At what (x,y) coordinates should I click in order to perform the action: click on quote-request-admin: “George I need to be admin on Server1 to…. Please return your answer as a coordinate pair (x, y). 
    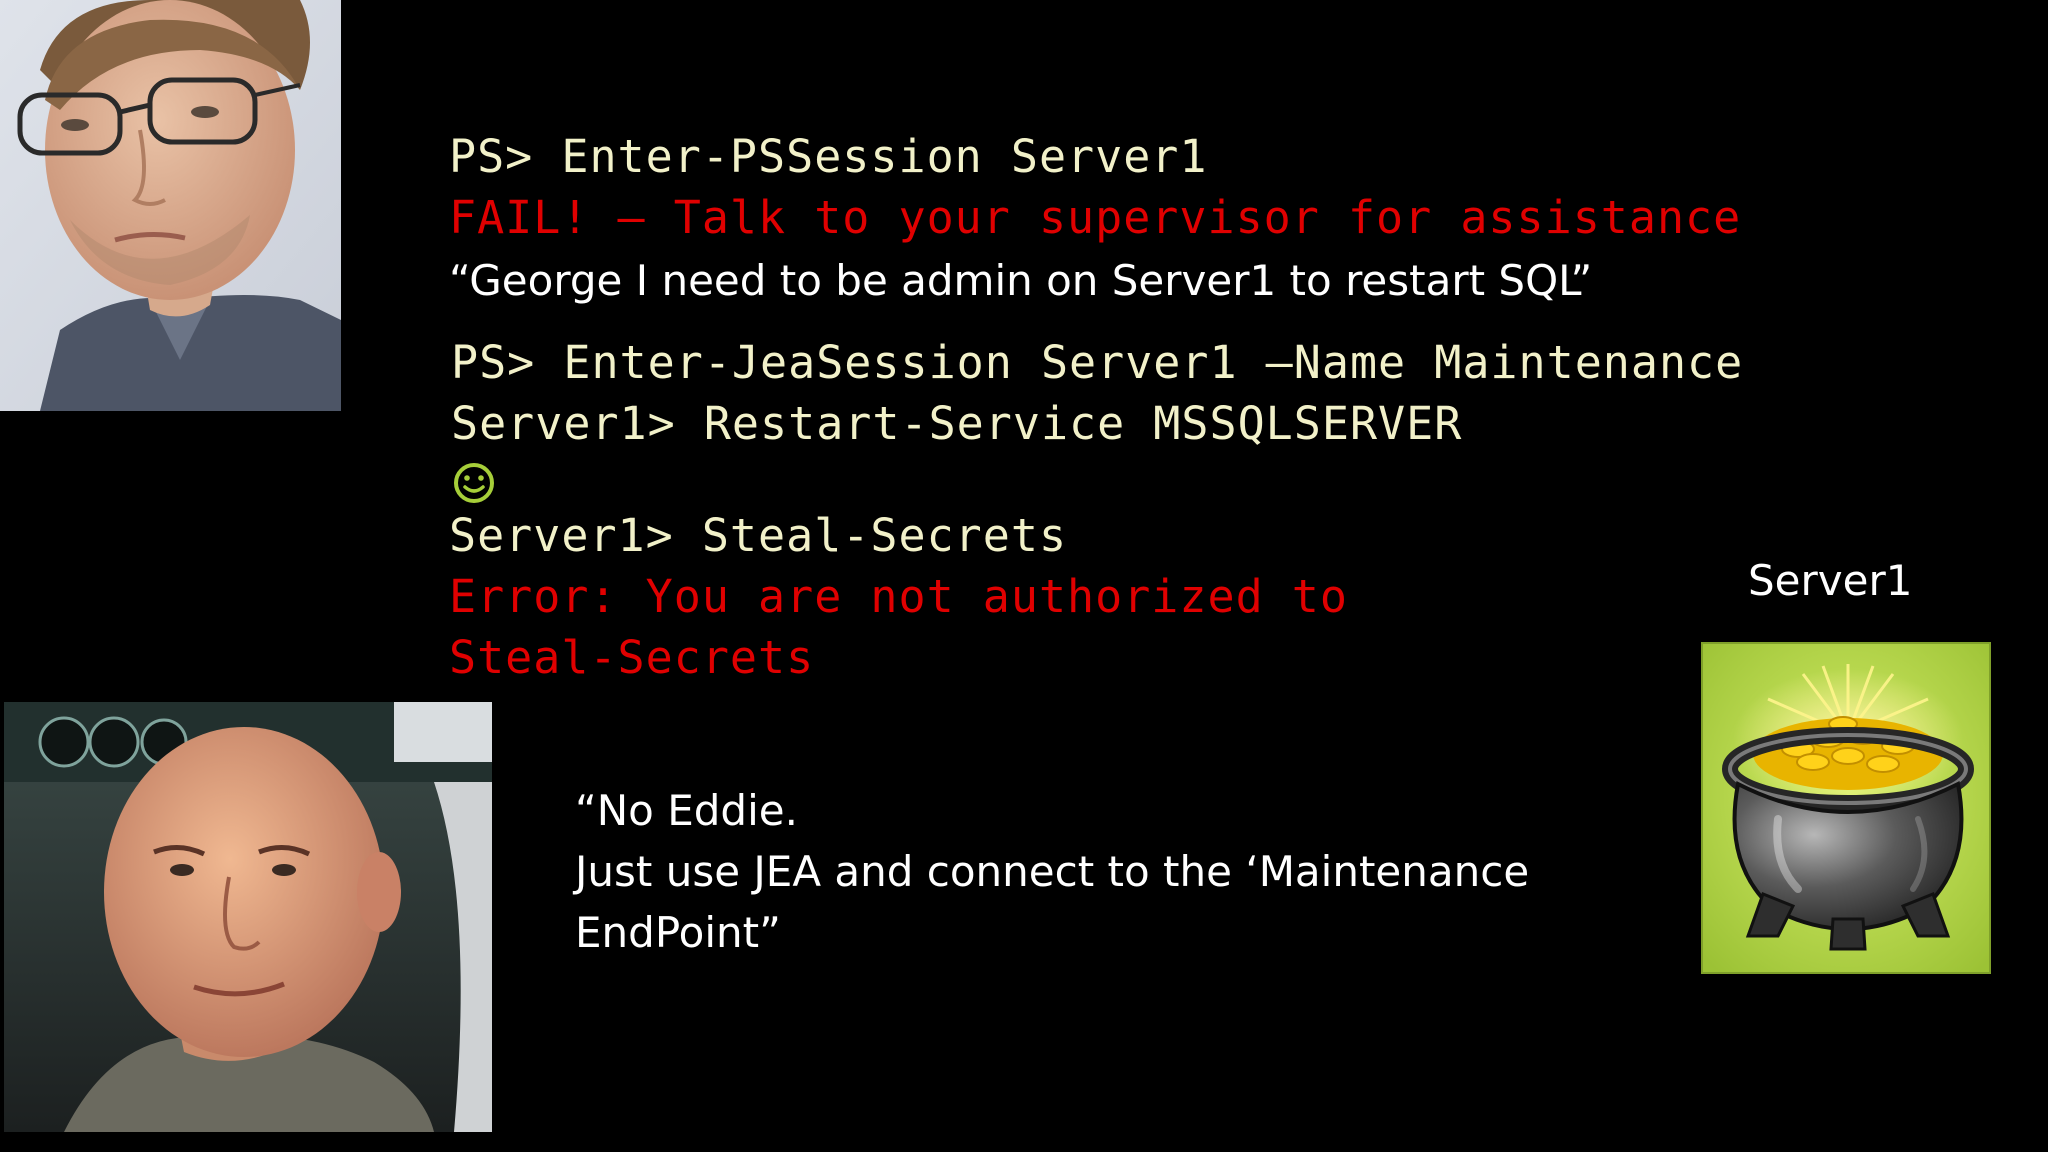
    Looking at the image, I should click on (1021, 280).